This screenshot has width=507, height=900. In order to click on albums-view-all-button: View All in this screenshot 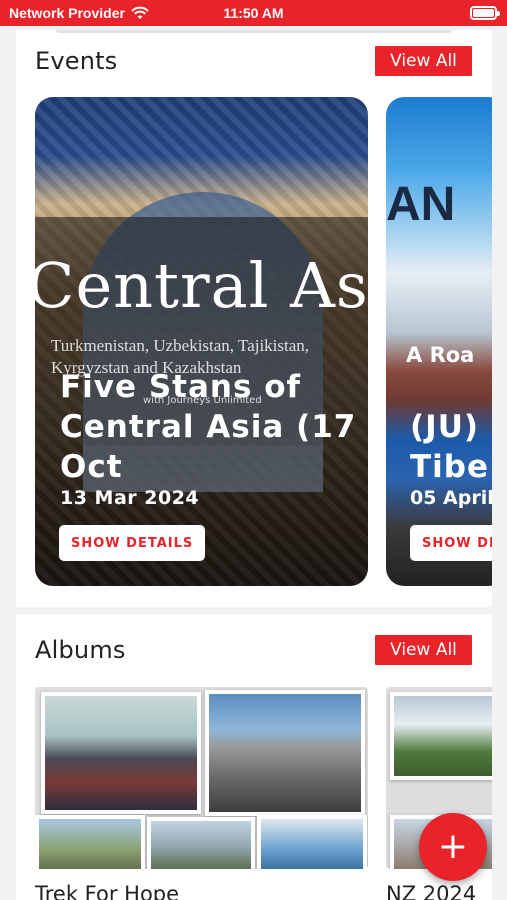, I will do `click(423, 650)`.